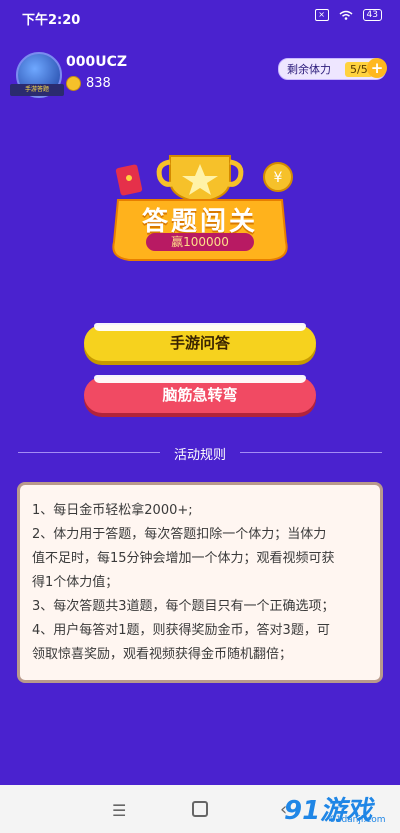 This screenshot has width=400, height=833. Describe the element at coordinates (358, 820) in the screenshot. I see `watermark-url: 91danji.com` at that location.